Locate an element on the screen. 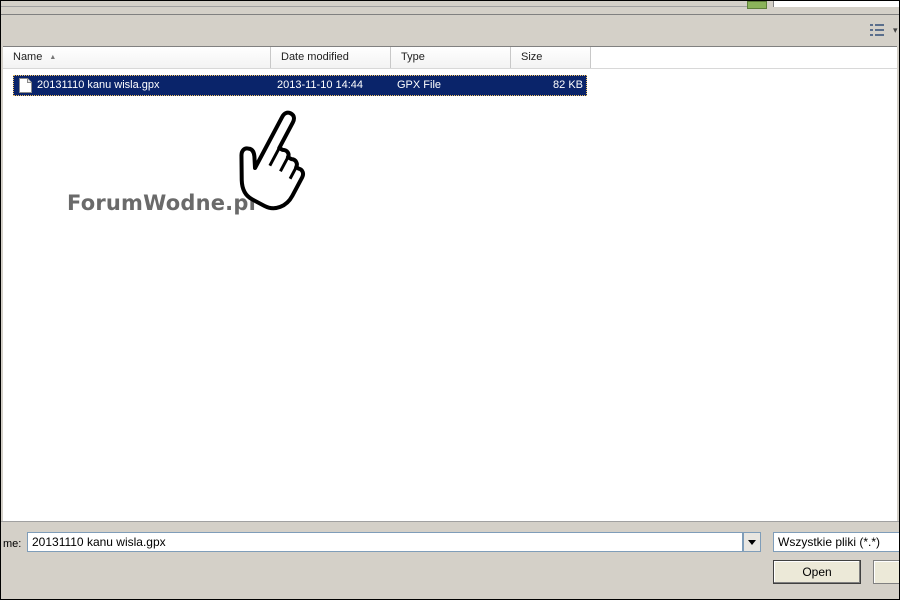 This screenshot has width=900, height=600. top-strip is located at coordinates (450, 8).